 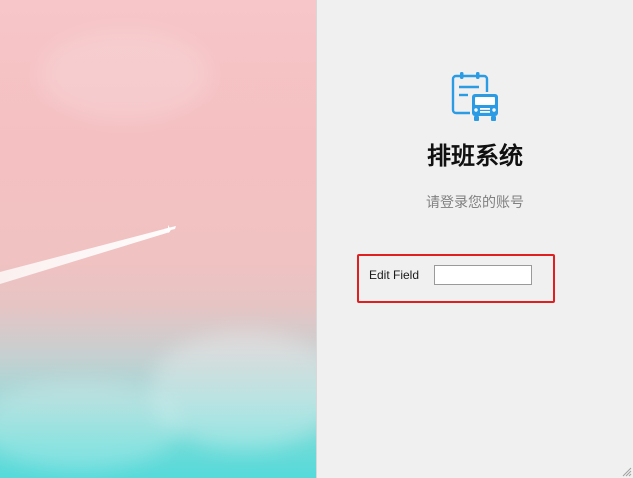 I want to click on schedule-bus-icon, so click(x=474, y=96).